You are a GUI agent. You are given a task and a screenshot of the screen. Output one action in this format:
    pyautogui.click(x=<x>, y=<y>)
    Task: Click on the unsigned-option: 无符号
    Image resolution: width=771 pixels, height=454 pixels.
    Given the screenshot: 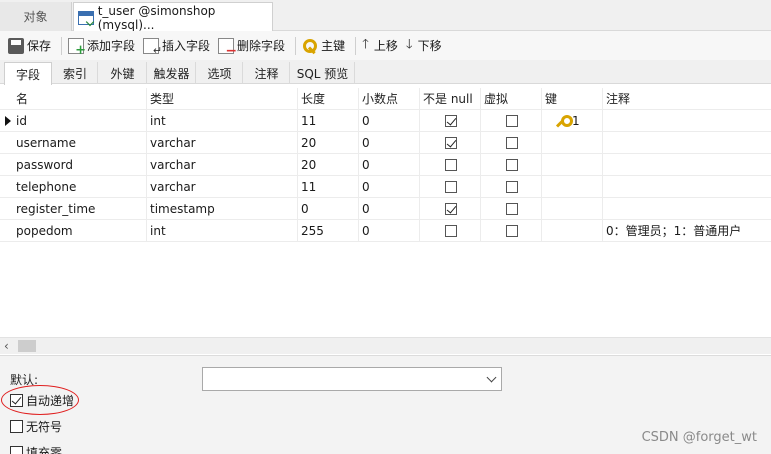 What is the action you would take?
    pyautogui.click(x=36, y=426)
    